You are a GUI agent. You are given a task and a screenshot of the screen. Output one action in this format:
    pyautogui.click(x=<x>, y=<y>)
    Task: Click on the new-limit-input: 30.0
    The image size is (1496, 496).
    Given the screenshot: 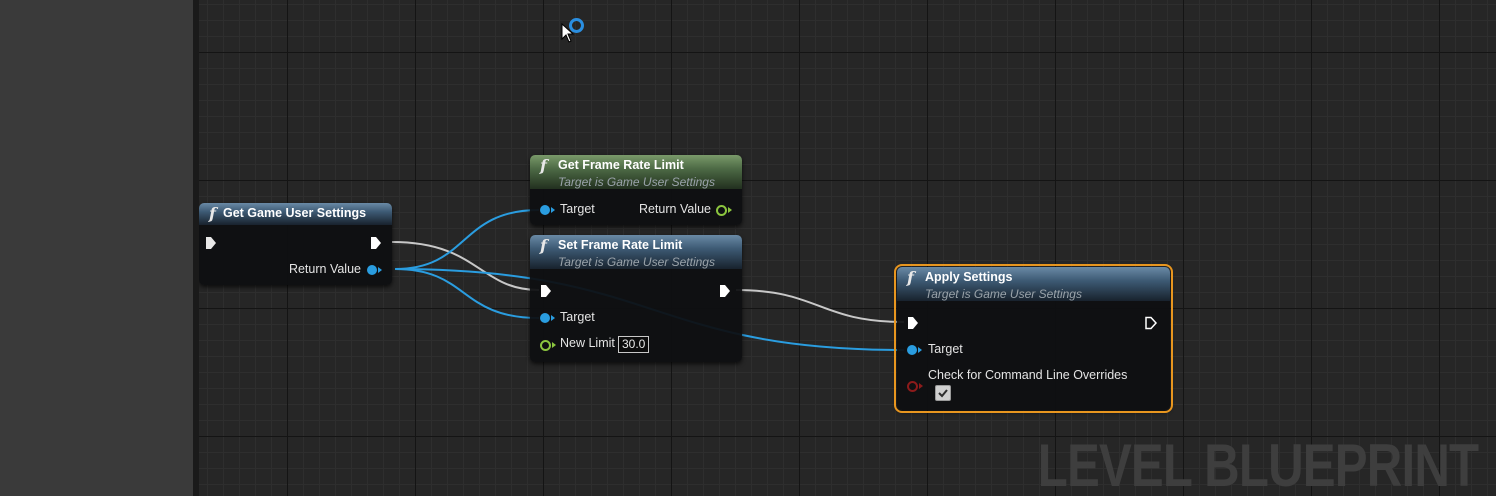 What is the action you would take?
    pyautogui.click(x=634, y=344)
    